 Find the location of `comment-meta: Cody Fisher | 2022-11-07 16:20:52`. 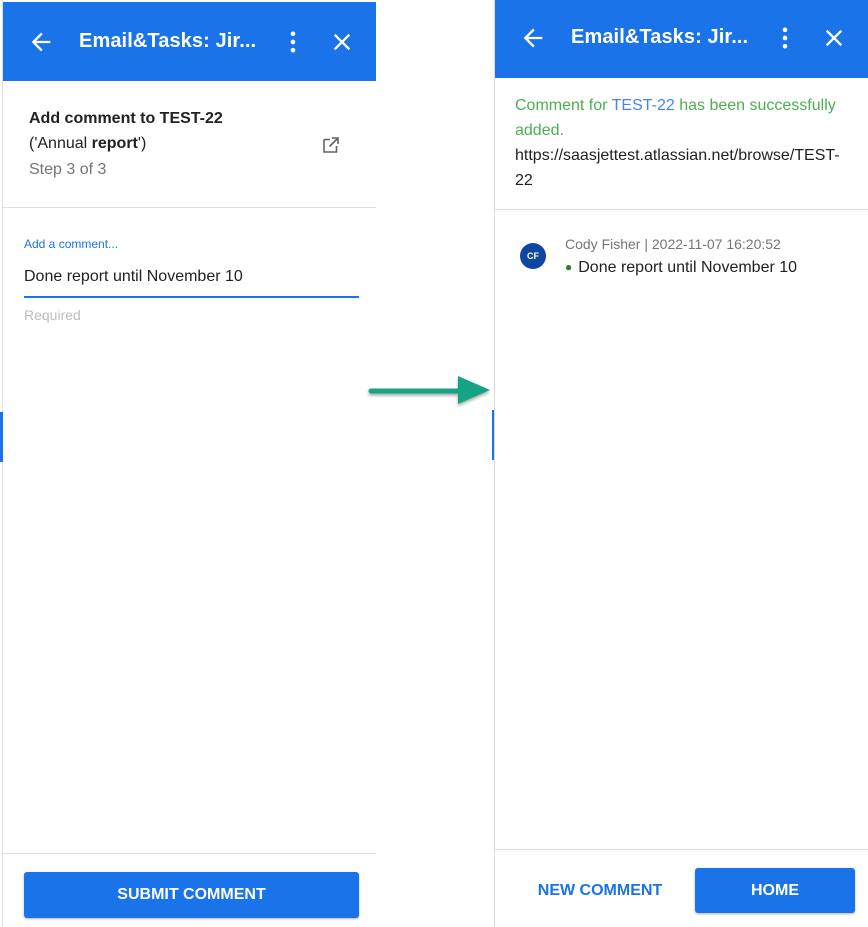

comment-meta: Cody Fisher | 2022-11-07 16:20:52 is located at coordinates (673, 244).